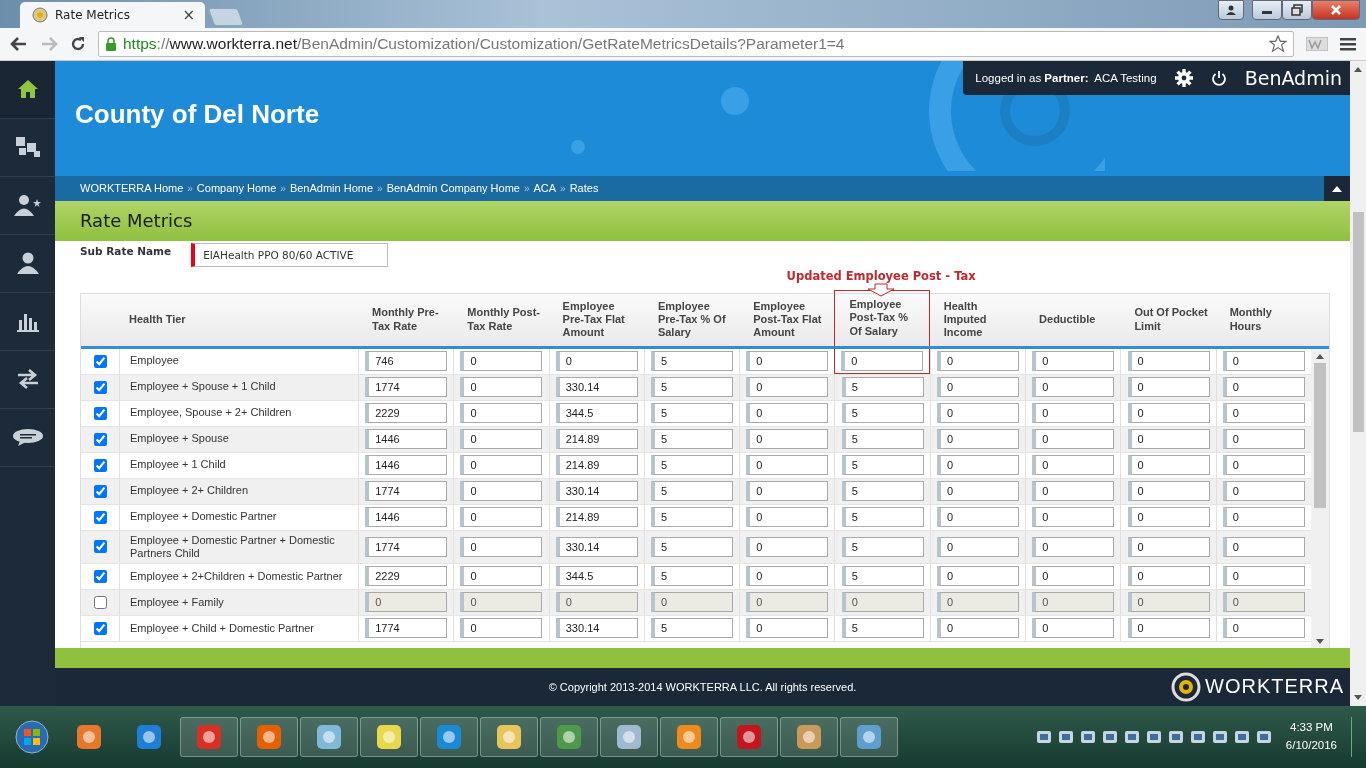 This screenshot has height=768, width=1366. What do you see at coordinates (1320, 498) in the screenshot?
I see `table-scrollbar` at bounding box center [1320, 498].